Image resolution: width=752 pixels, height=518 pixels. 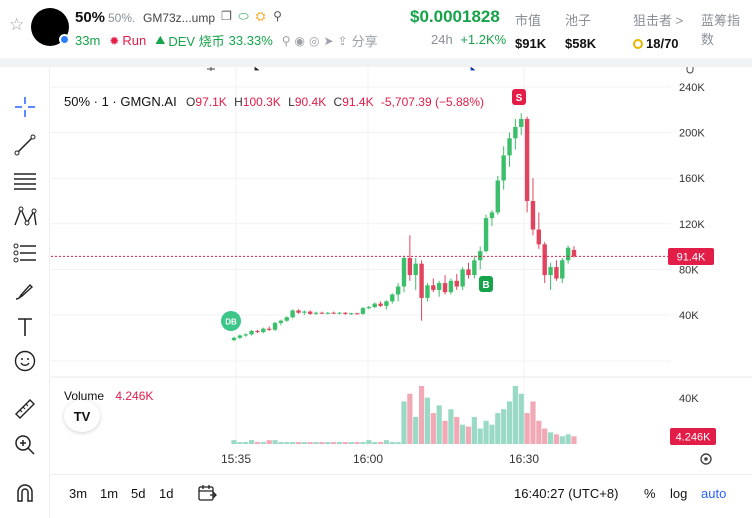 What do you see at coordinates (706, 459) in the screenshot?
I see `settings-gear-icon` at bounding box center [706, 459].